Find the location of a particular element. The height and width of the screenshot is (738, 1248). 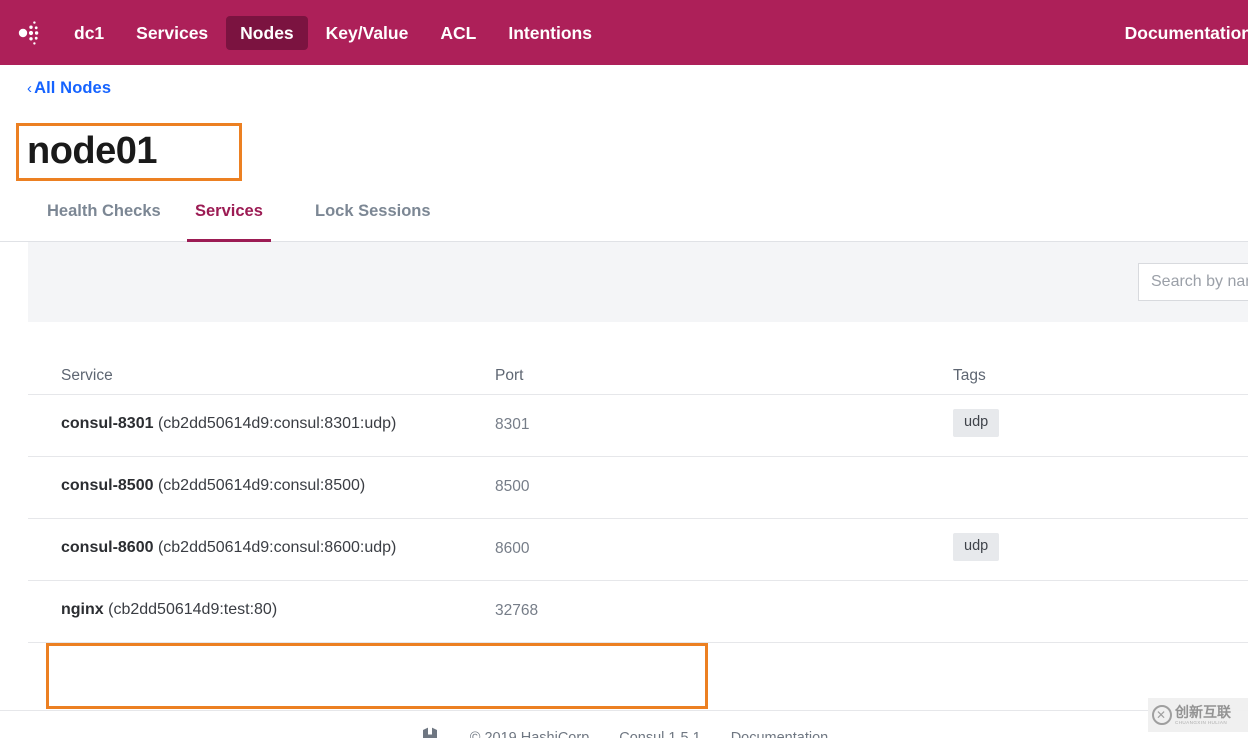

nav-item-documentation: Documentation is located at coordinates (1179, 33).